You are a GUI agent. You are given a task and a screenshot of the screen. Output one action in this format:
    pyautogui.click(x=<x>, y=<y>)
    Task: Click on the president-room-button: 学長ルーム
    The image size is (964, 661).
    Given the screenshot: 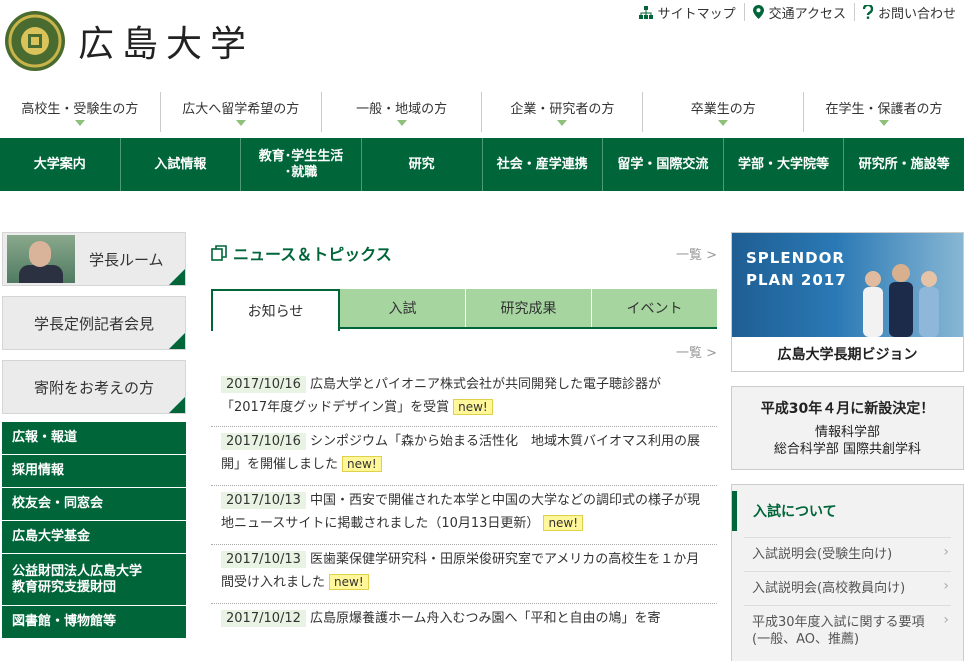 What is the action you would take?
    pyautogui.click(x=94, y=259)
    